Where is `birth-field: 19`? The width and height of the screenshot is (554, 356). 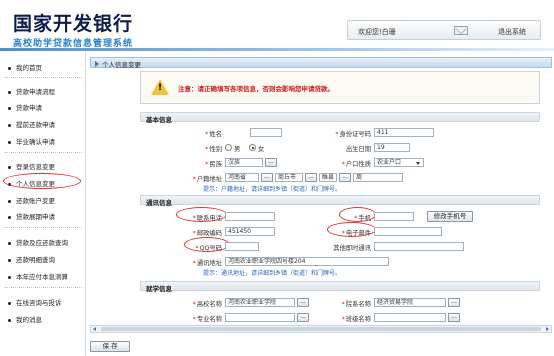
birth-field: 19 is located at coordinates (392, 147).